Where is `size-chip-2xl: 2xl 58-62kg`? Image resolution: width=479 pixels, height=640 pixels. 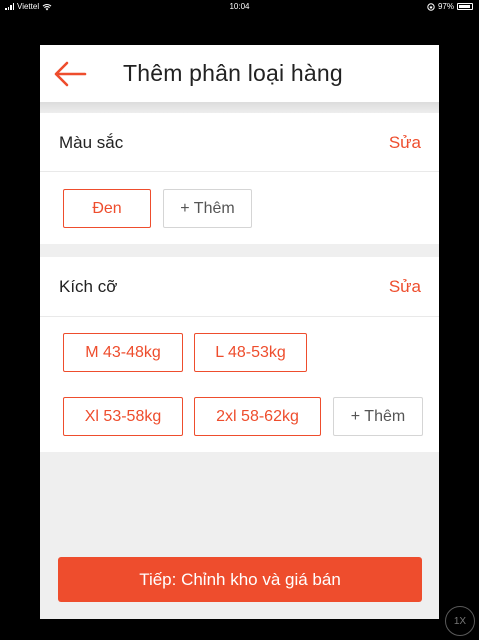 size-chip-2xl: 2xl 58-62kg is located at coordinates (257, 416).